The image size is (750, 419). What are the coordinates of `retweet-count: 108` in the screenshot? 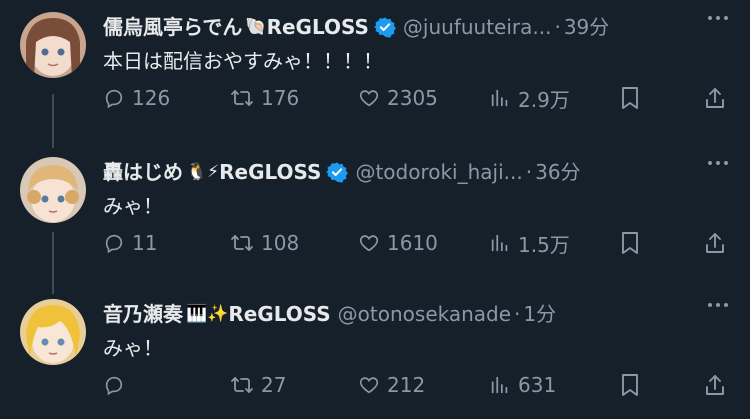 It's located at (280, 243).